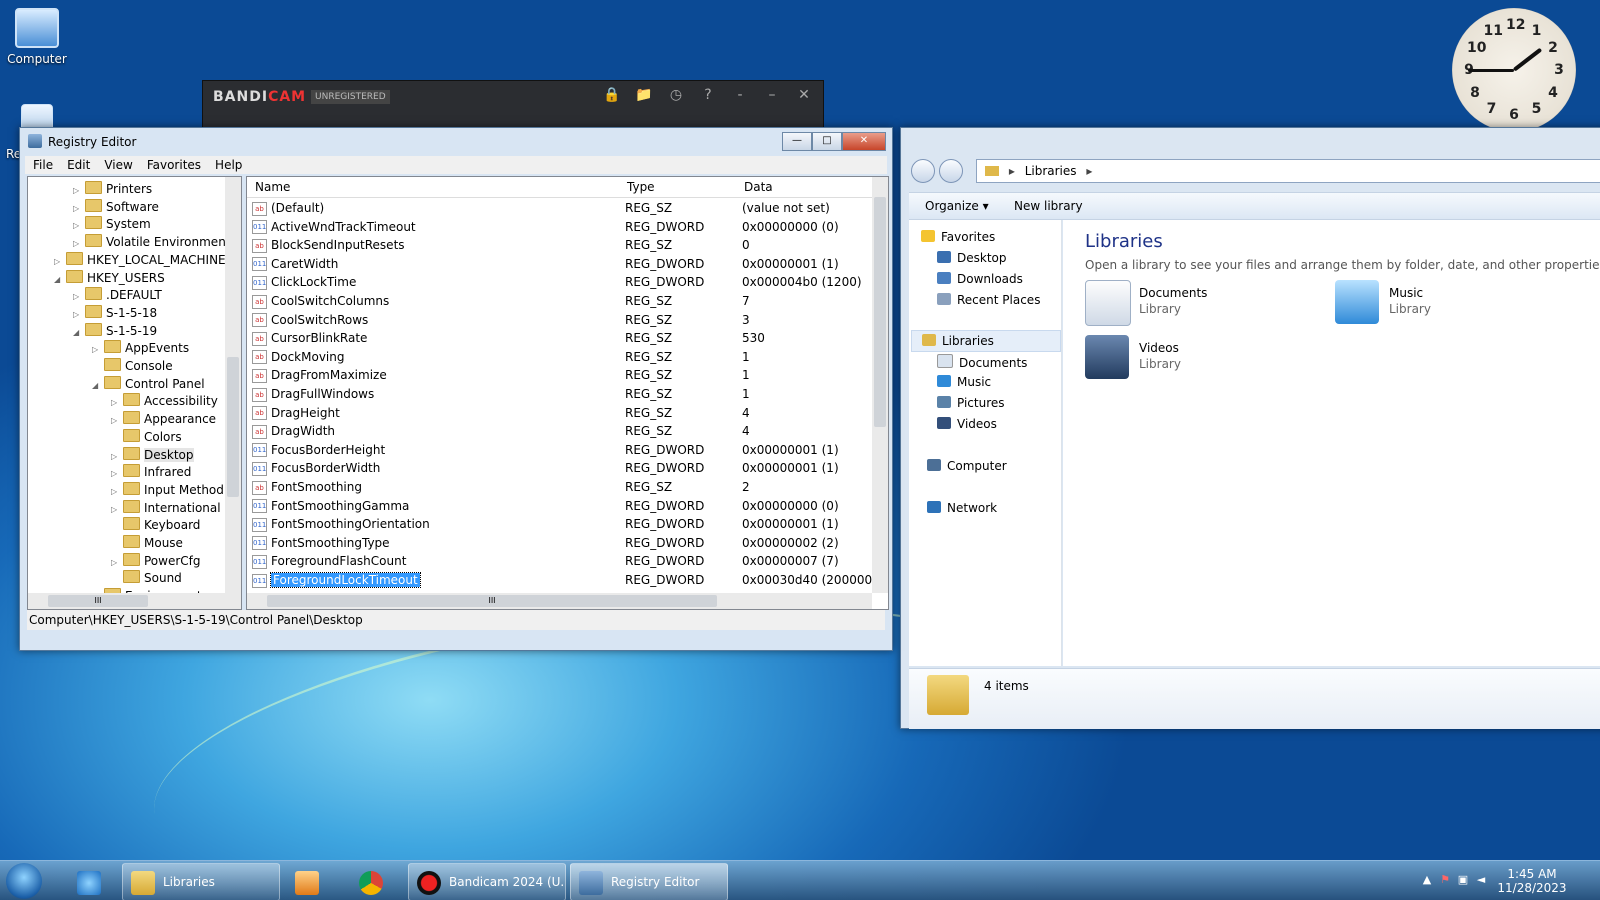 The image size is (1600, 900). I want to click on maximize-button: □, so click(827, 141).